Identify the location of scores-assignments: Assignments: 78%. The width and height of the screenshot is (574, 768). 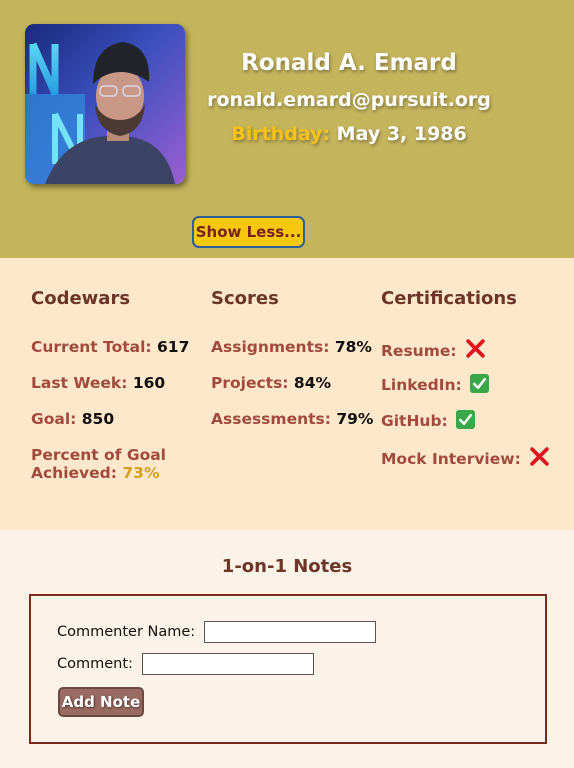
(292, 356).